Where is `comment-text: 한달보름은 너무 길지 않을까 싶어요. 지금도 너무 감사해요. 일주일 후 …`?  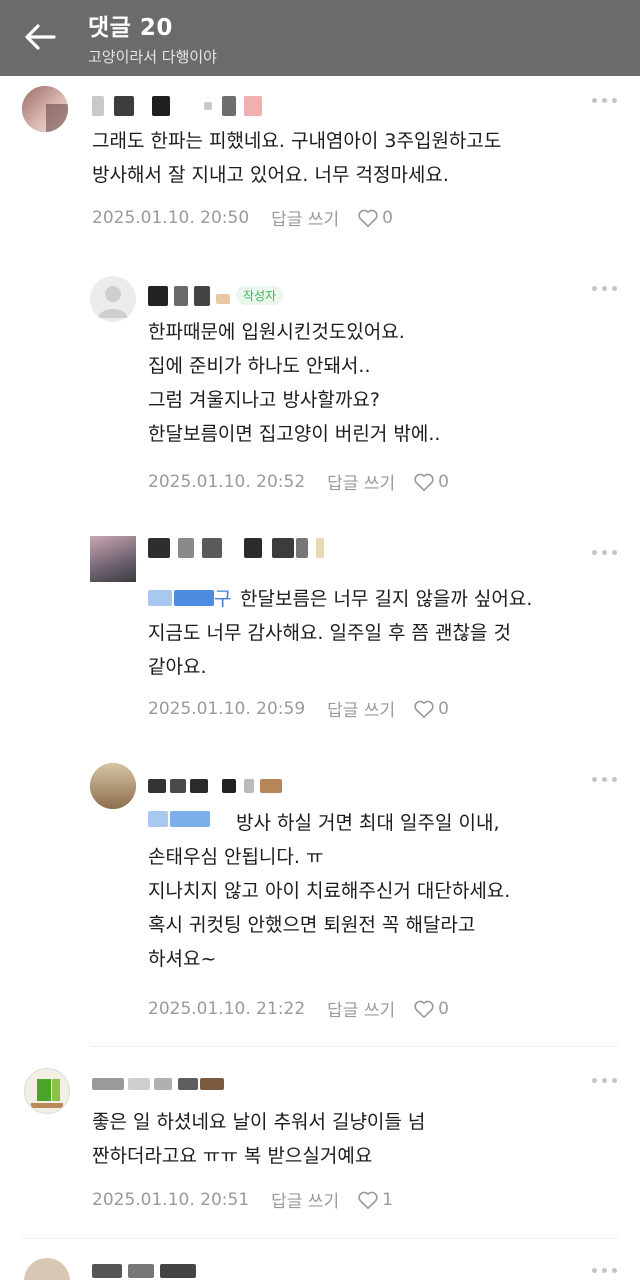
comment-text: 한달보름은 너무 길지 않을까 싶어요. 지금도 너무 감사해요. 일주일 후 … is located at coordinates (340, 633).